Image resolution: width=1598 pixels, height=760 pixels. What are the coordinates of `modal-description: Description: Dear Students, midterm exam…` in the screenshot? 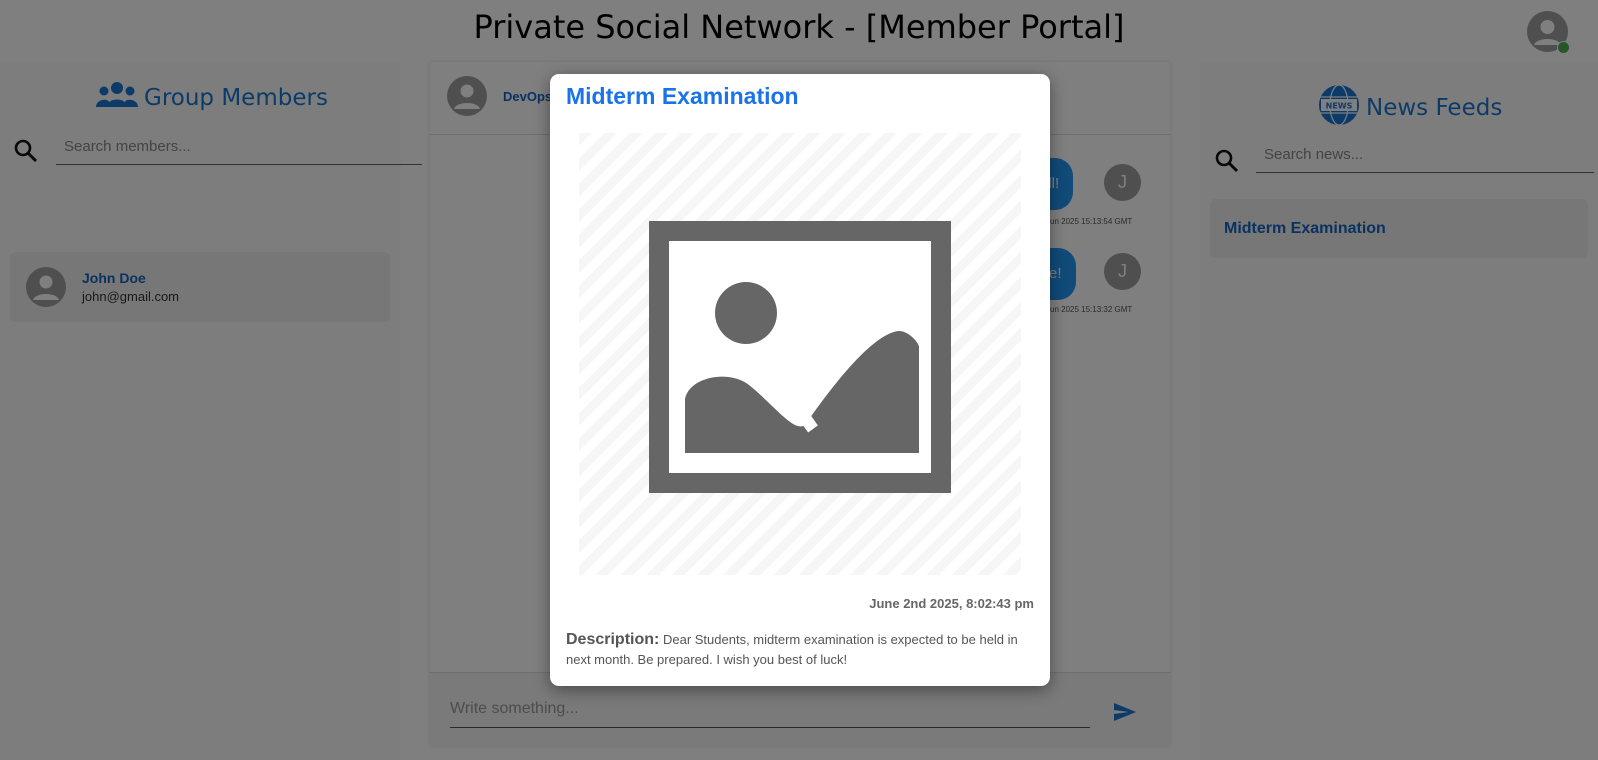 It's located at (801, 650).